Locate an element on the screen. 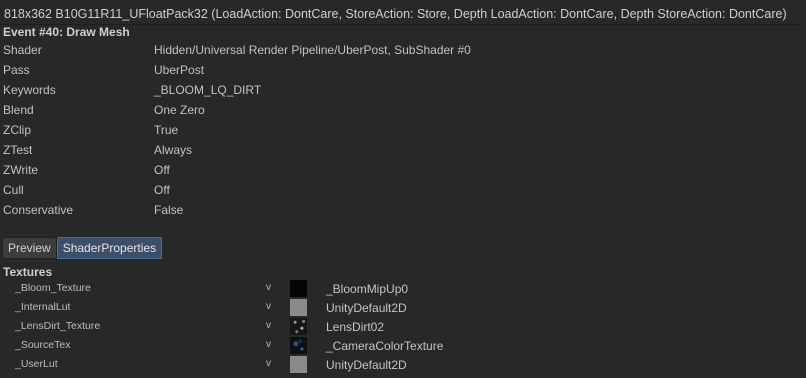  textures-heading: Textures is located at coordinates (28, 272).